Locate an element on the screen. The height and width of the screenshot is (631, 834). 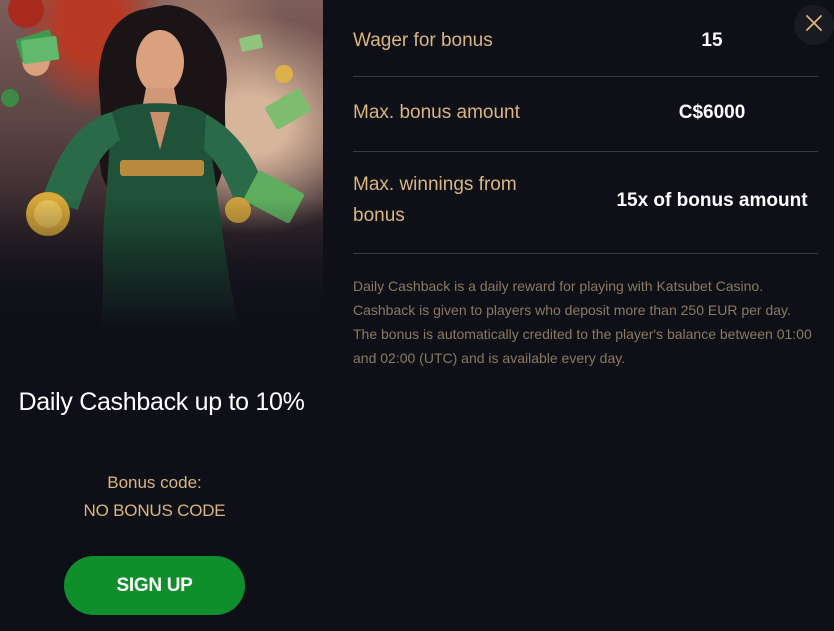
close-icon is located at coordinates (814, 25).